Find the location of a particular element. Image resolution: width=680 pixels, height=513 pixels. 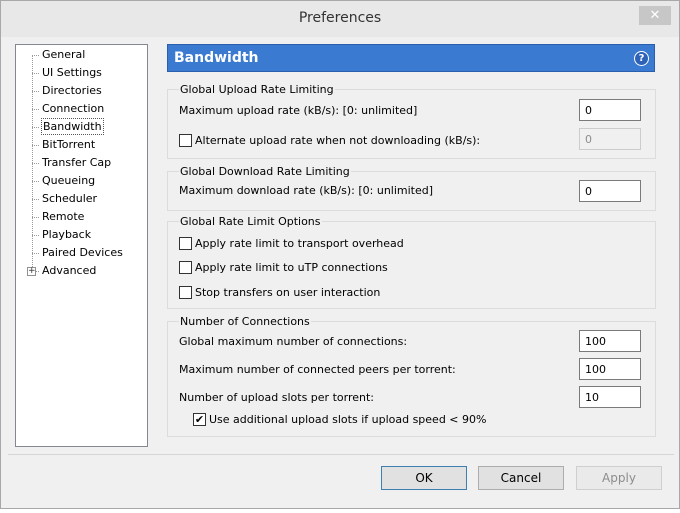

tree-item-remote: Remote is located at coordinates (63, 216).